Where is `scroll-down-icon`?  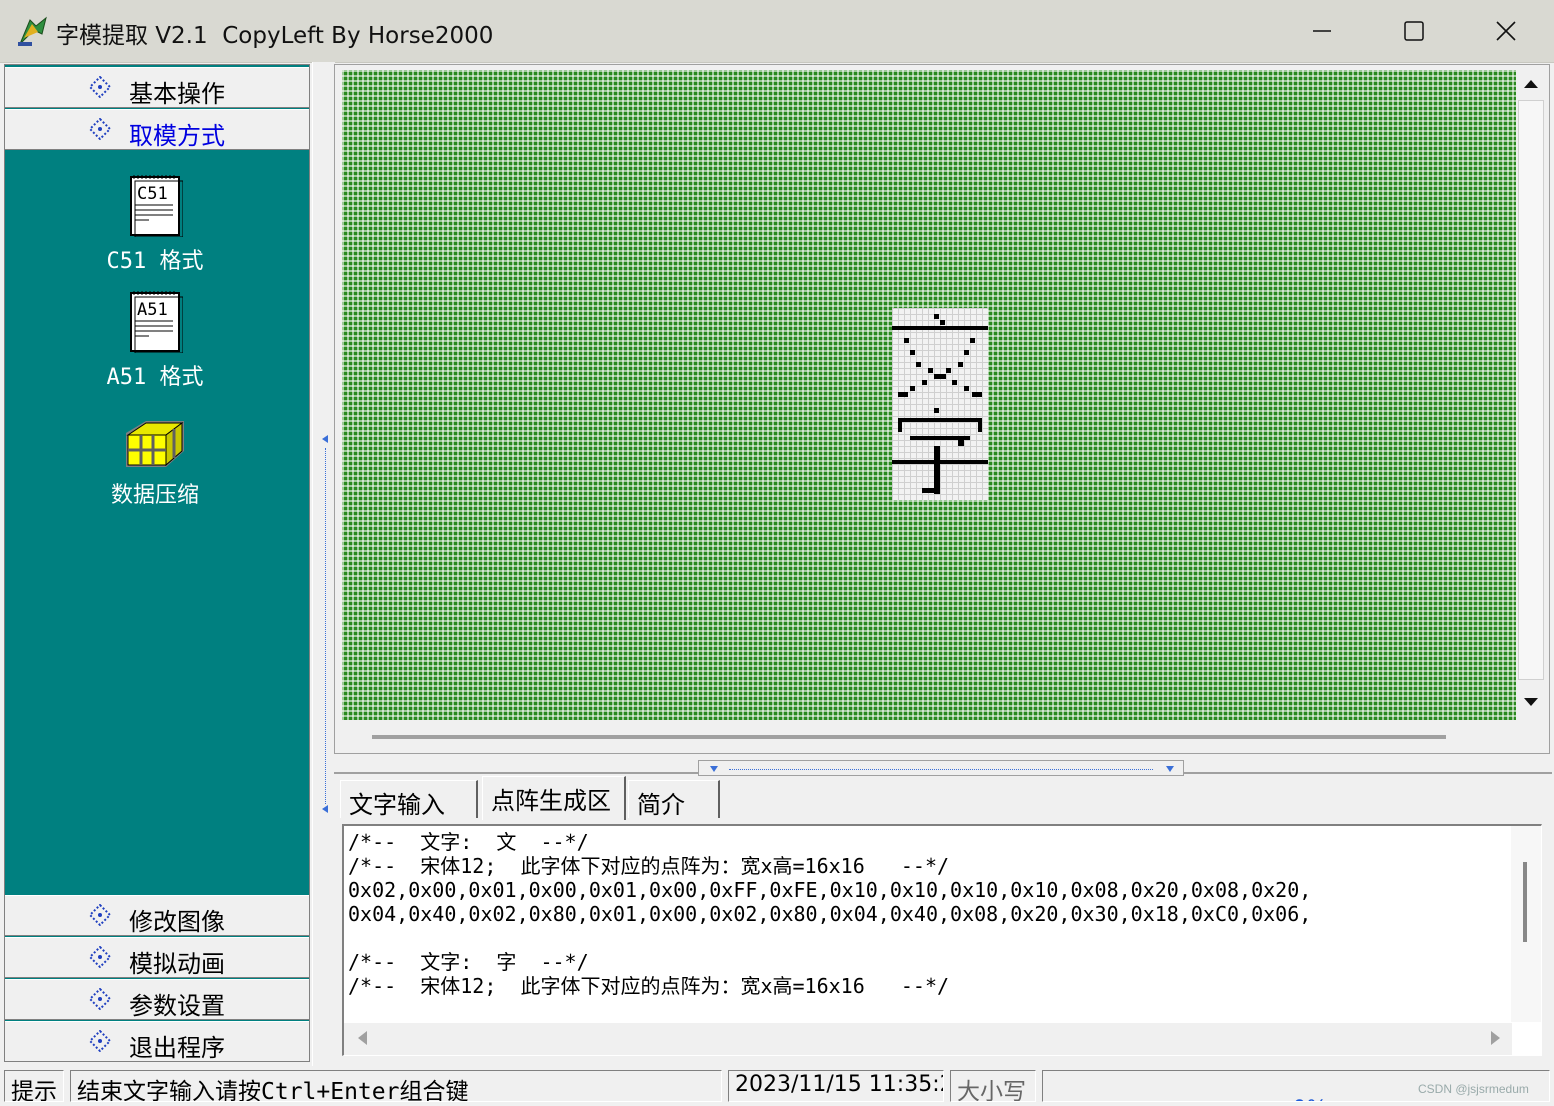
scroll-down-icon is located at coordinates (1531, 702).